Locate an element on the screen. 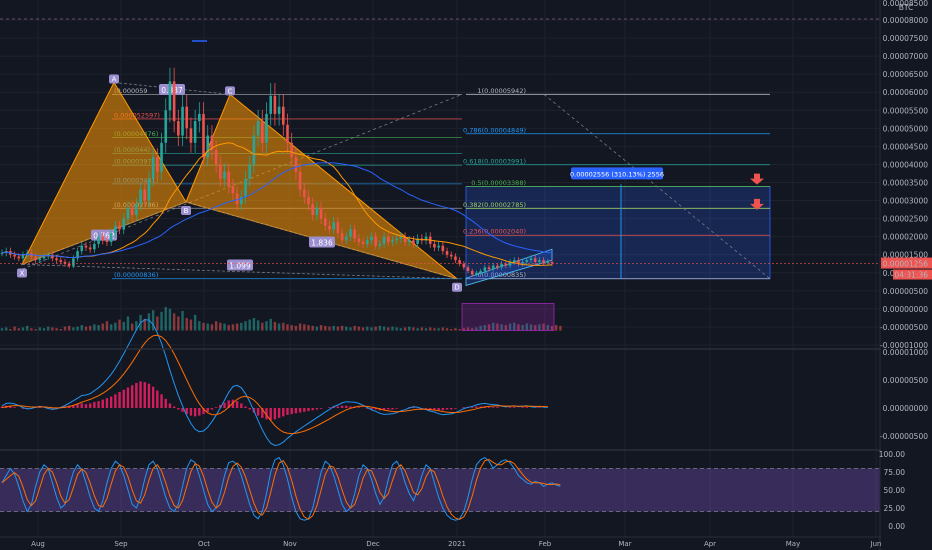  macd-tick-label: -0.00000500 is located at coordinates (904, 436).